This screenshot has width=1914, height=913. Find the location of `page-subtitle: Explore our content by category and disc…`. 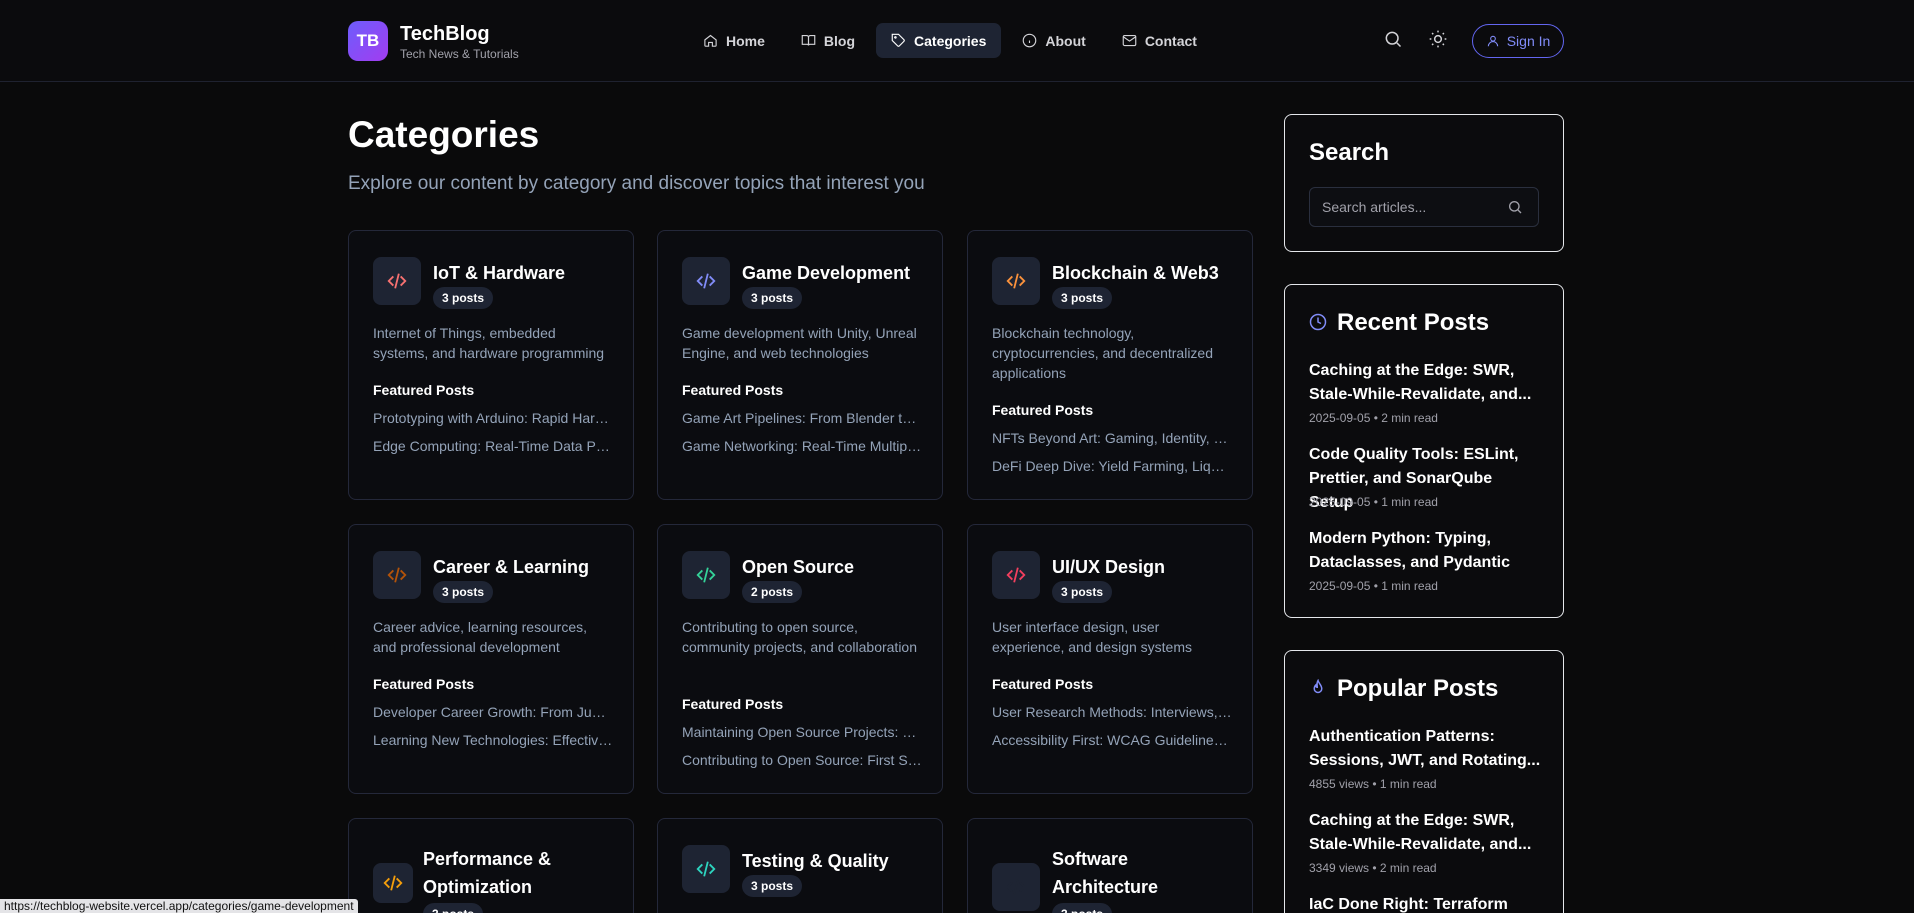

page-subtitle: Explore our content by category and disc… is located at coordinates (636, 183).